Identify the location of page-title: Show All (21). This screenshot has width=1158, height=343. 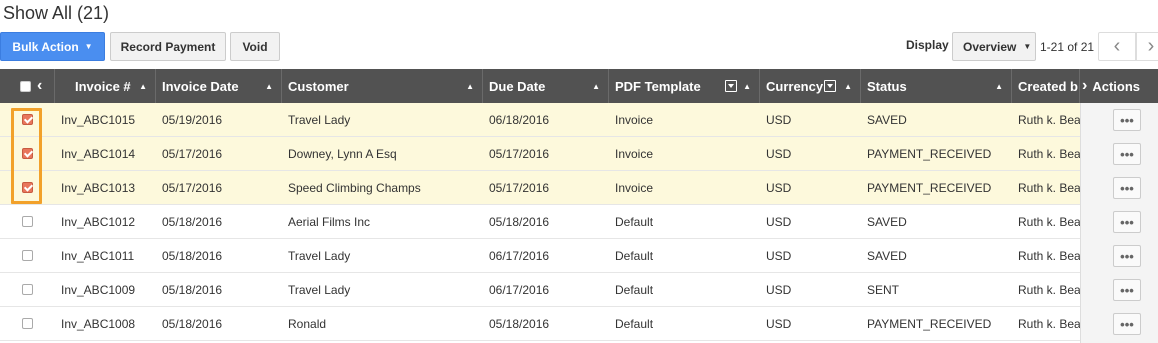
(56, 13).